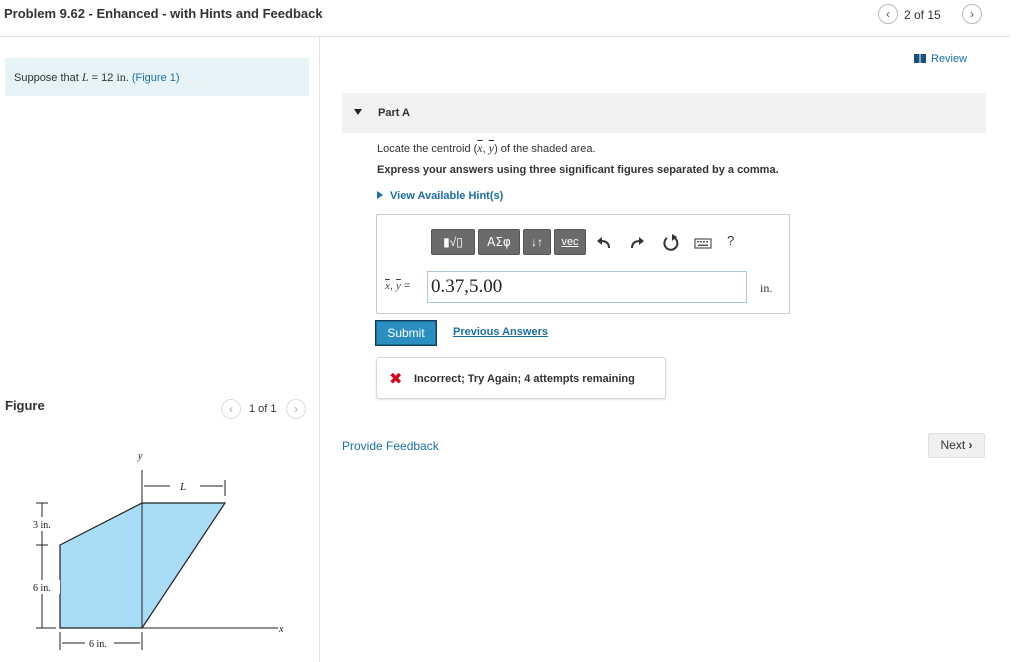  What do you see at coordinates (949, 59) in the screenshot?
I see `review-label: Review` at bounding box center [949, 59].